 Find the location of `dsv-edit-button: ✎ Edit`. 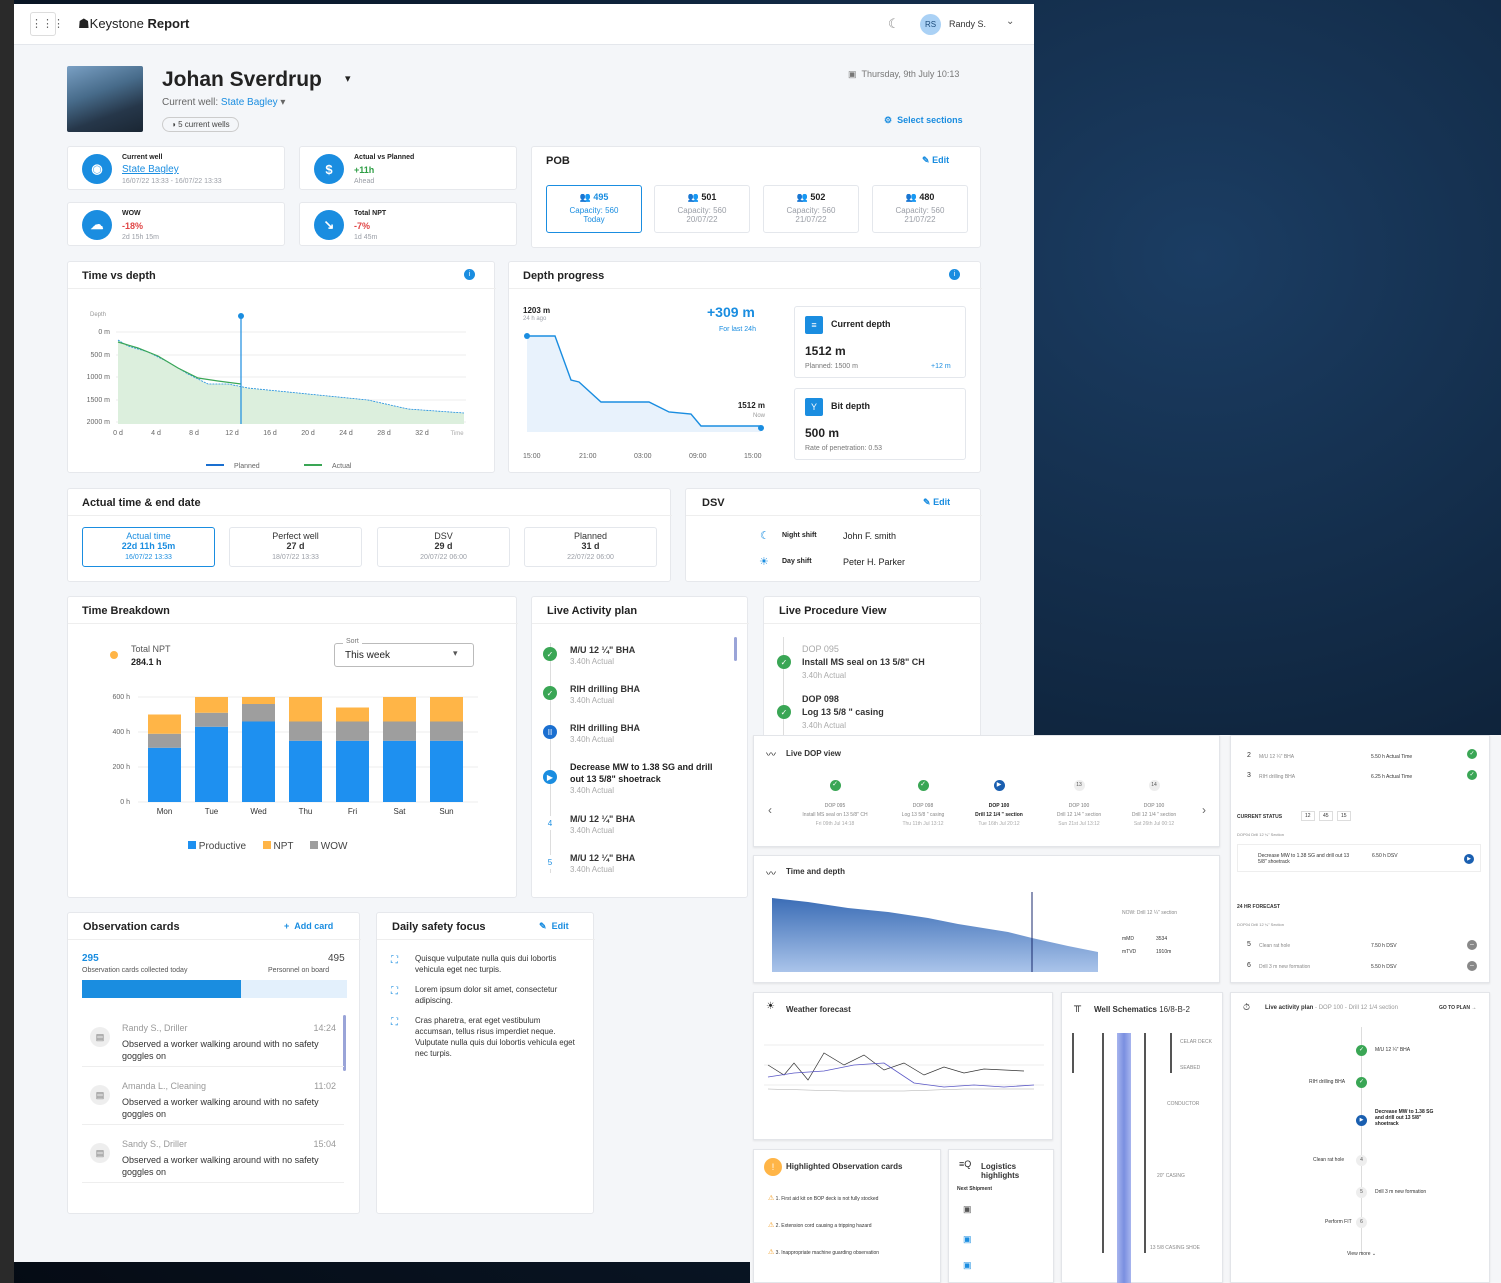

dsv-edit-button: ✎ Edit is located at coordinates (936, 502).